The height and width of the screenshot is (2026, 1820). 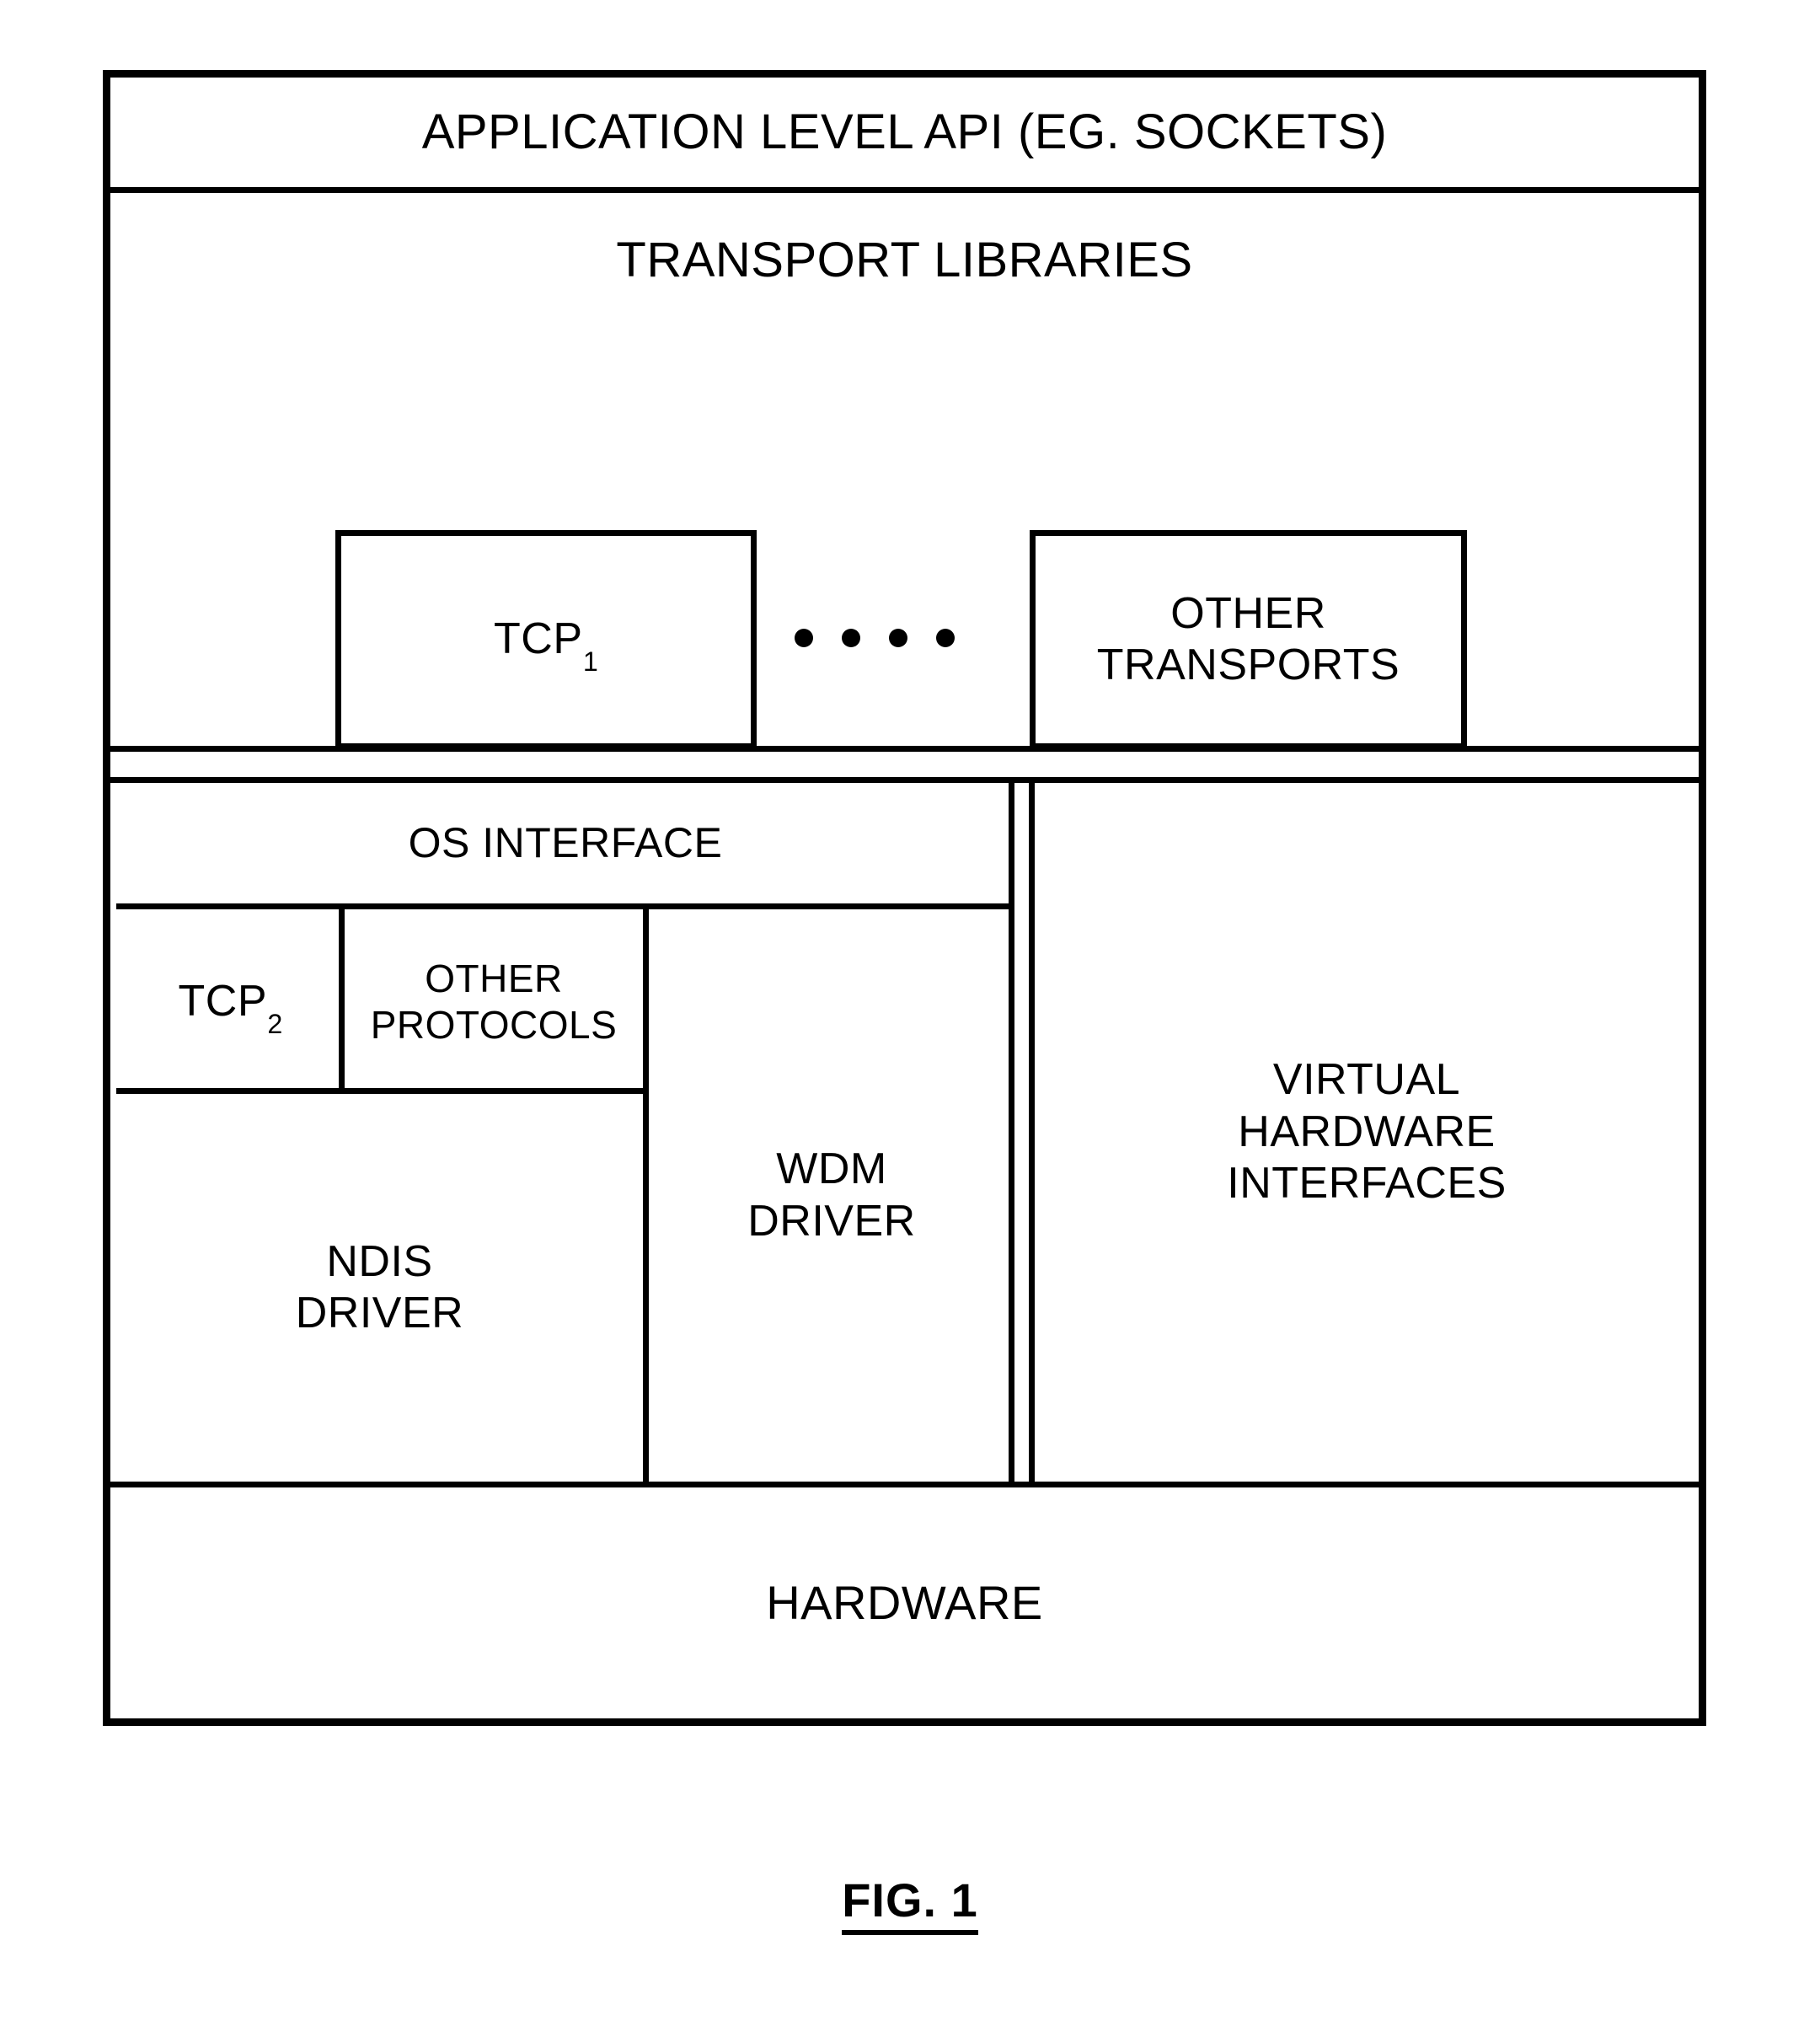 I want to click on other-transports-box: OTHER TRANSPORTS, so click(x=1248, y=639).